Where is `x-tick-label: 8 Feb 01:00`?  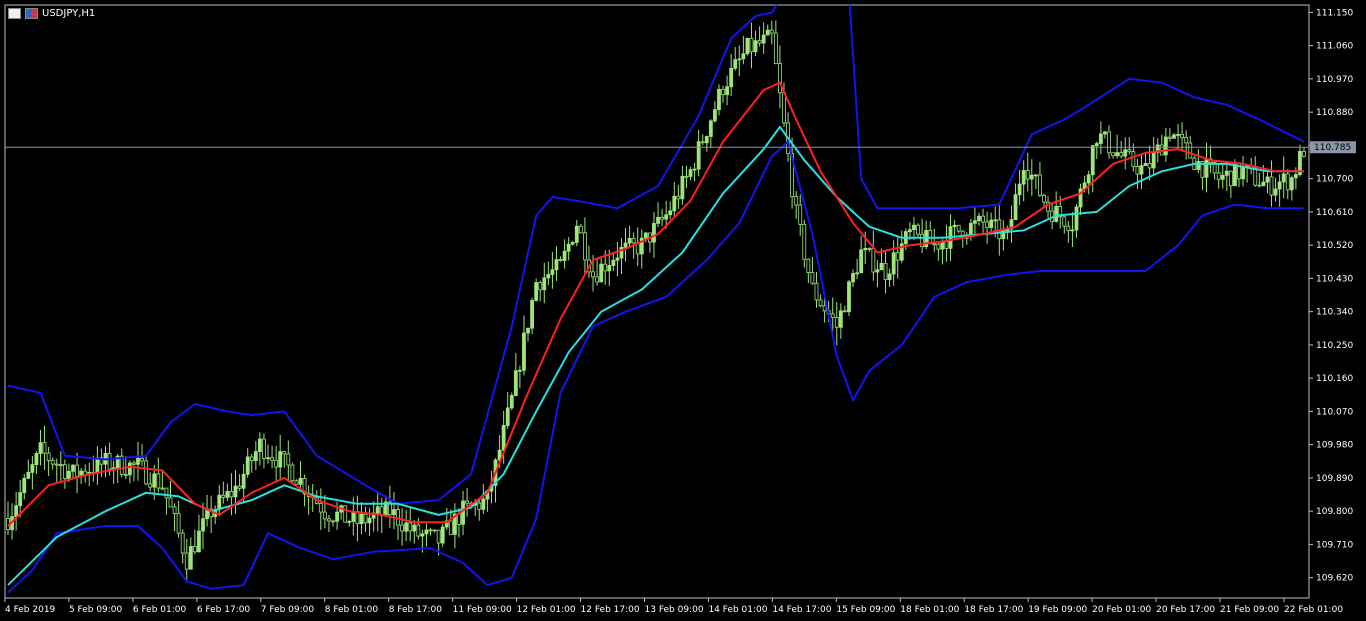
x-tick-label: 8 Feb 01:00 is located at coordinates (352, 610).